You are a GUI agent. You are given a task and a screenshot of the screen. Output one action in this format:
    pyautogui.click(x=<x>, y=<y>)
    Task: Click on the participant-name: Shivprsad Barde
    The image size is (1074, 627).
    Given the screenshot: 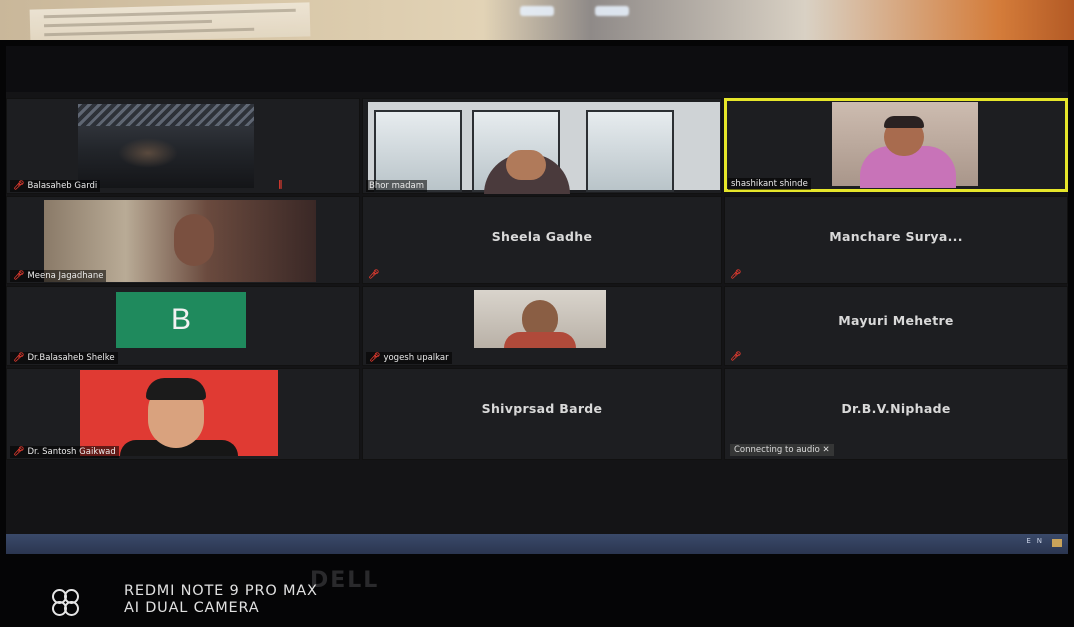 What is the action you would take?
    pyautogui.click(x=542, y=409)
    